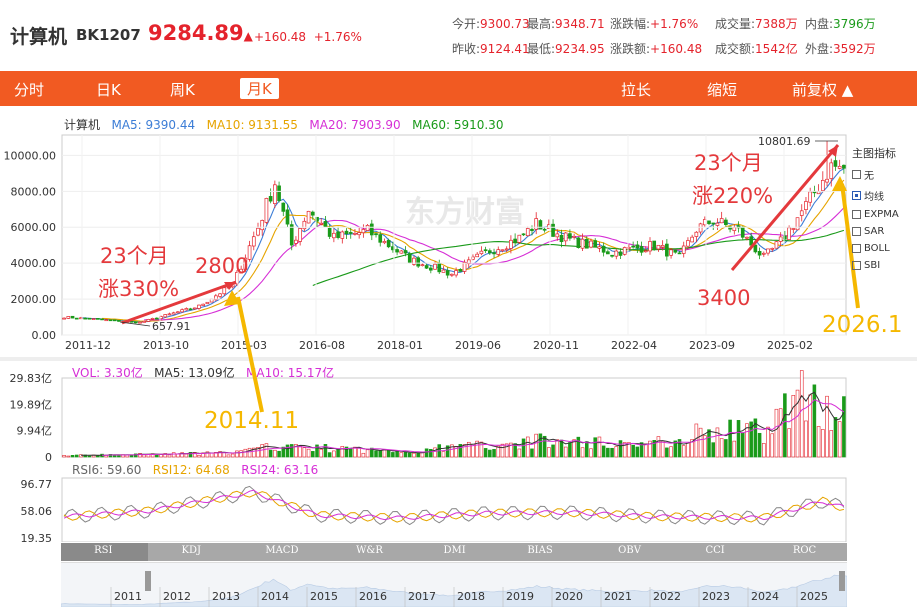  What do you see at coordinates (29, 89) in the screenshot?
I see `tab-intraday: 分时` at bounding box center [29, 89].